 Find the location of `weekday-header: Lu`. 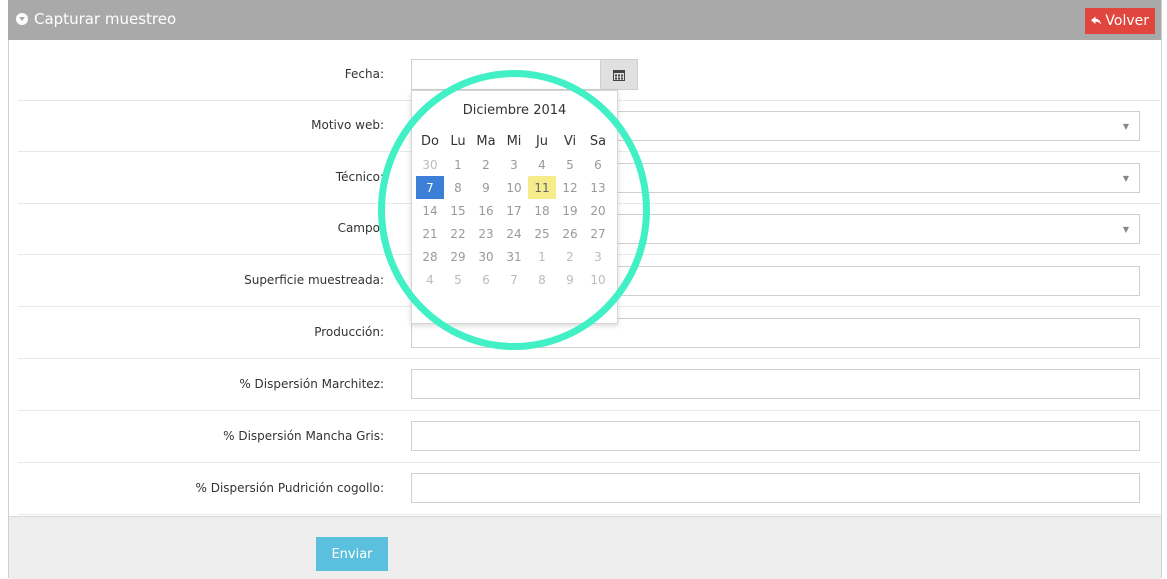

weekday-header: Lu is located at coordinates (458, 141).